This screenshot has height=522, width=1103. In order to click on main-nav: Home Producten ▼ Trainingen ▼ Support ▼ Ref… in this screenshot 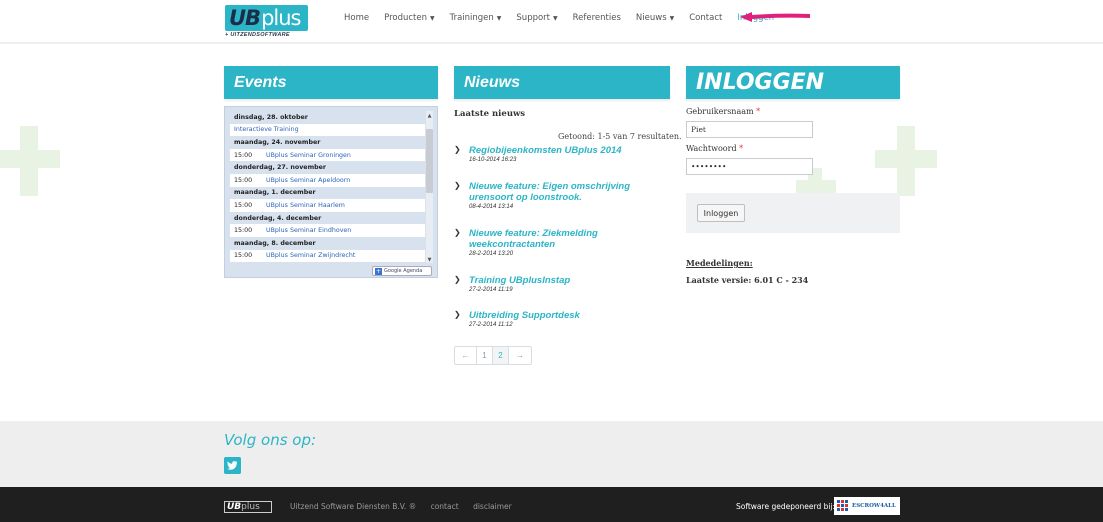, I will do `click(566, 18)`.